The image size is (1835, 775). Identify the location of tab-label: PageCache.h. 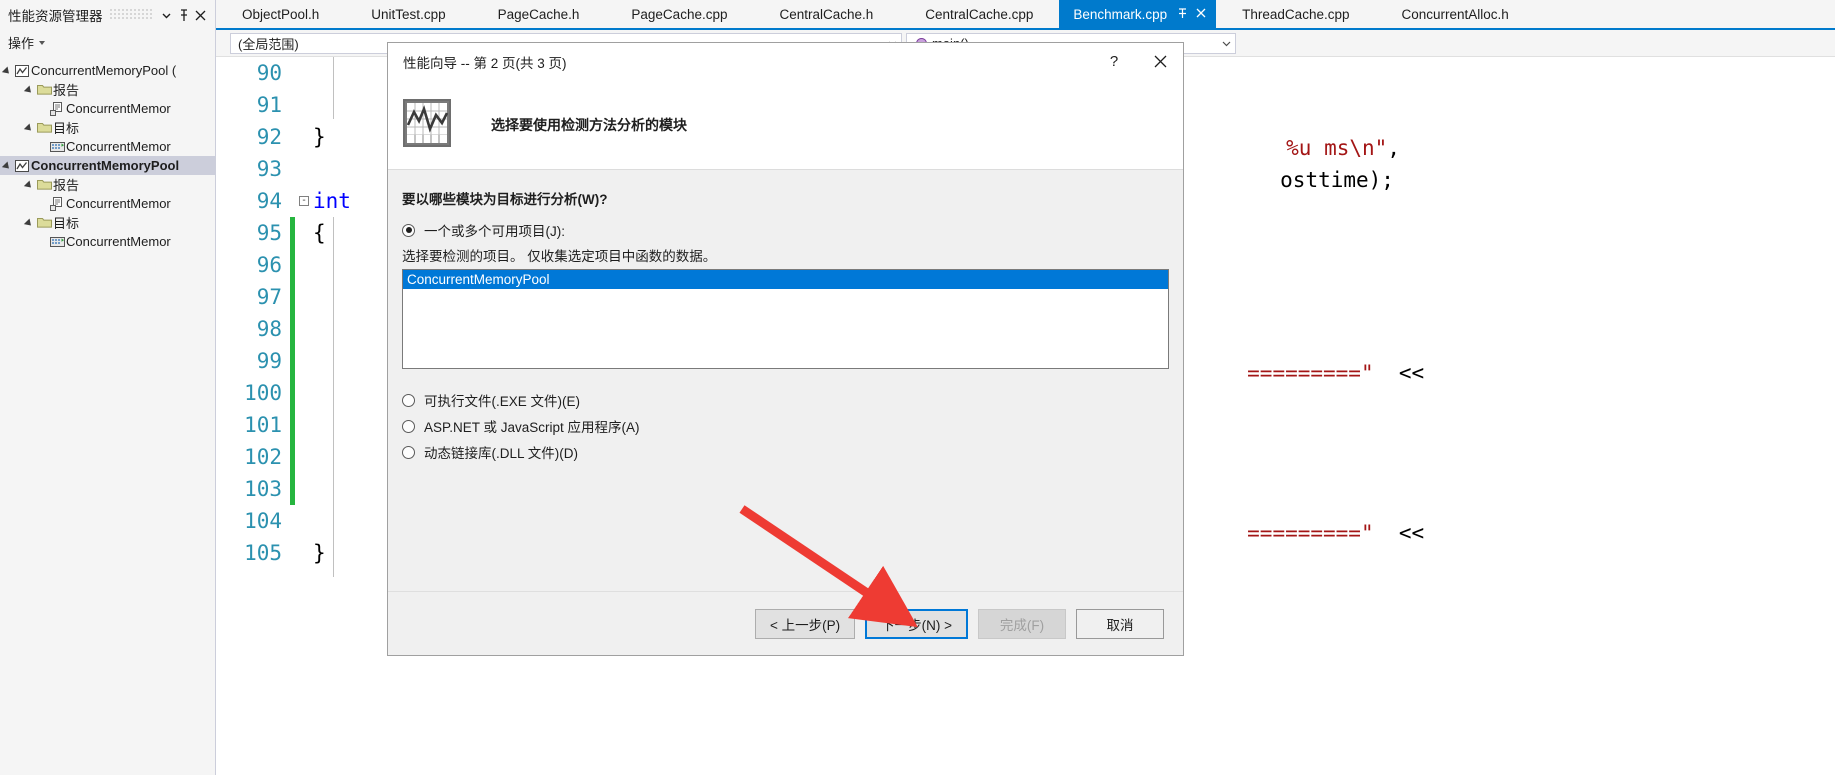
(538, 14).